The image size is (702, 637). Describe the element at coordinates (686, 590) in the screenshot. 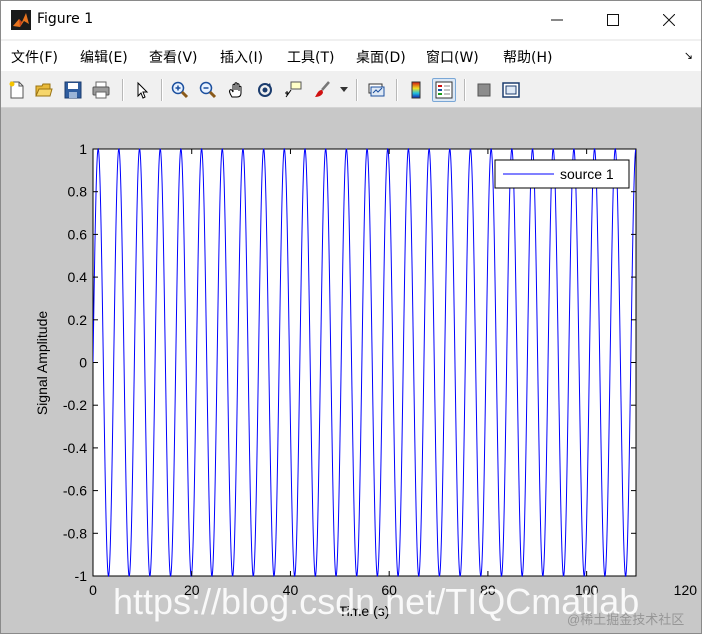

I see `x-tick-label: 120` at that location.